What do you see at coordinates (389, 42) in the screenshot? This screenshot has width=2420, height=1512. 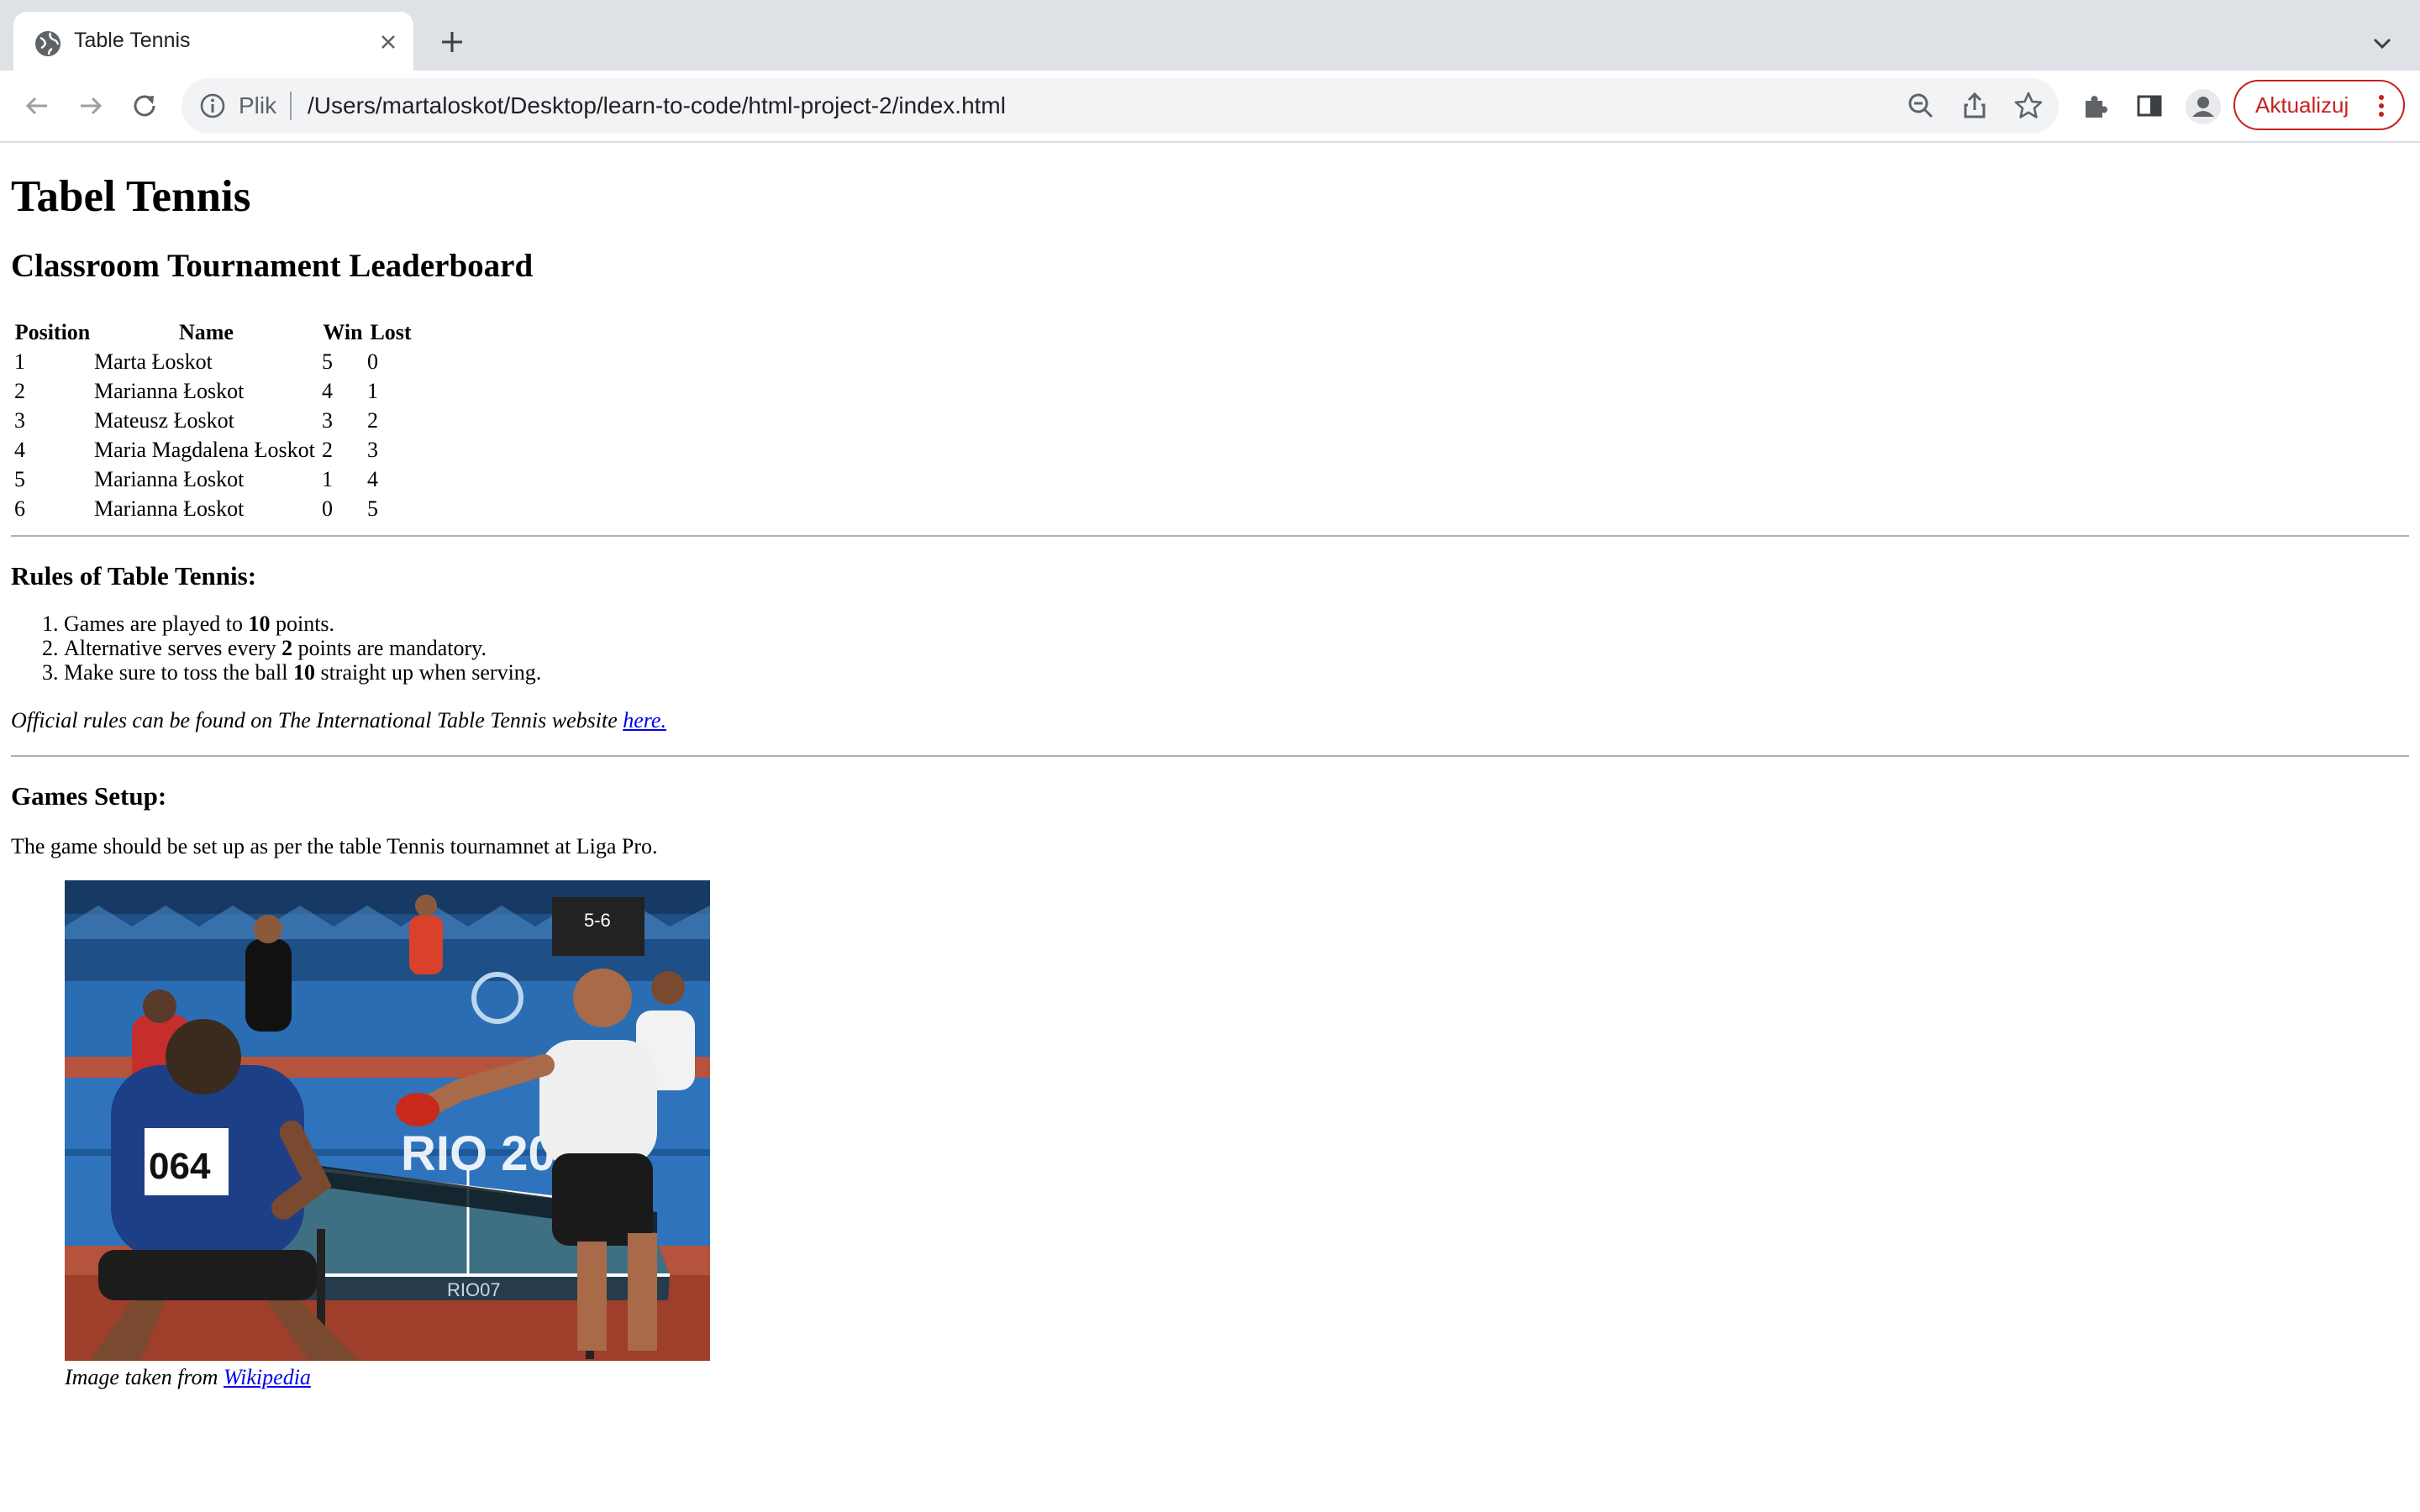 I see `close-tab-icon` at bounding box center [389, 42].